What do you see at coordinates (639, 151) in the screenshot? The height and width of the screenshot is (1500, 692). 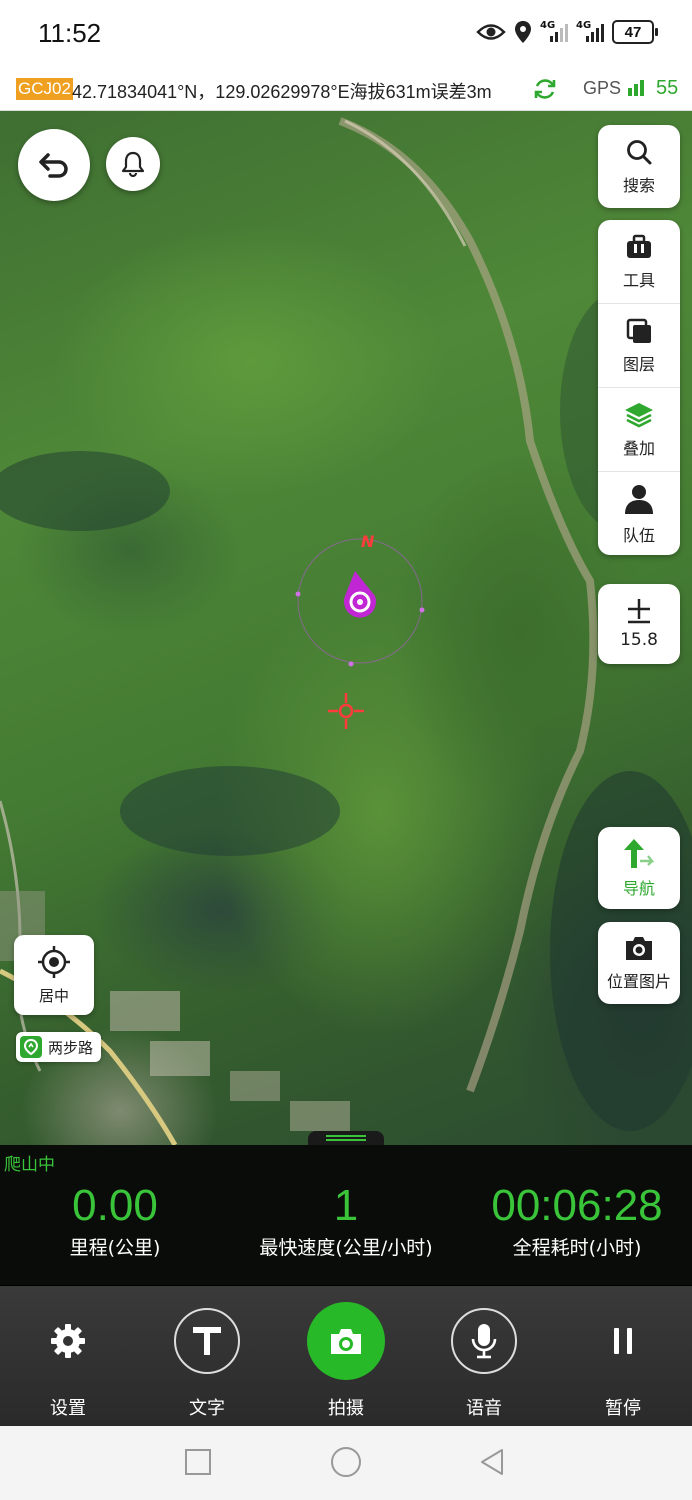 I see `search-icon` at bounding box center [639, 151].